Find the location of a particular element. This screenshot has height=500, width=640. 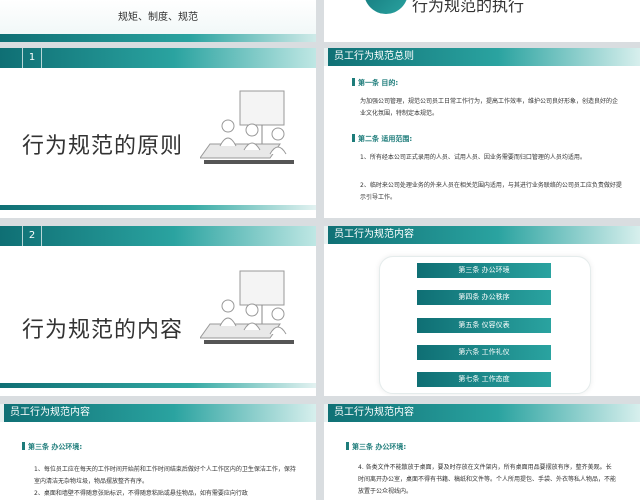

menu-item: 第五条 仪容仪表 is located at coordinates (484, 325).